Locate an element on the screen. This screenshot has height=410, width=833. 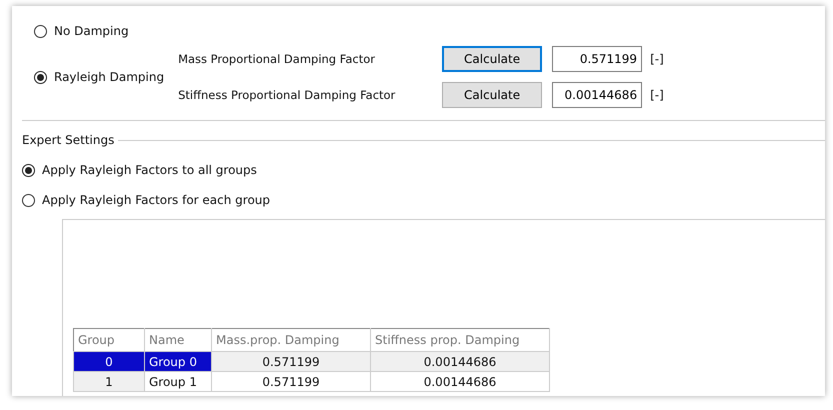
table-cell: Group 1 is located at coordinates (178, 382).